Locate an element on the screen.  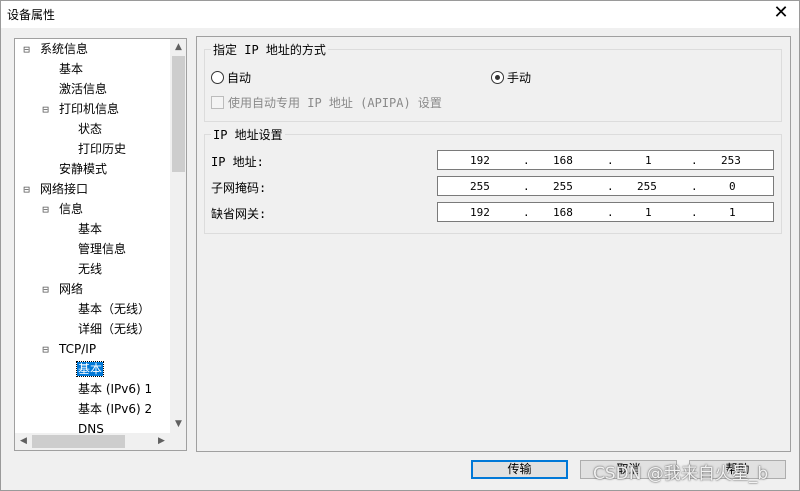
title-bar: 设备属性 ✕ is located at coordinates (400, 14).